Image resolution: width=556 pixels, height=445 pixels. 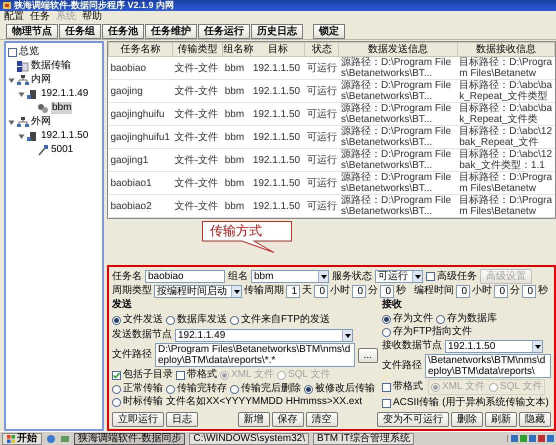 What do you see at coordinates (65, 439) in the screenshot?
I see `desktop-icon` at bounding box center [65, 439].